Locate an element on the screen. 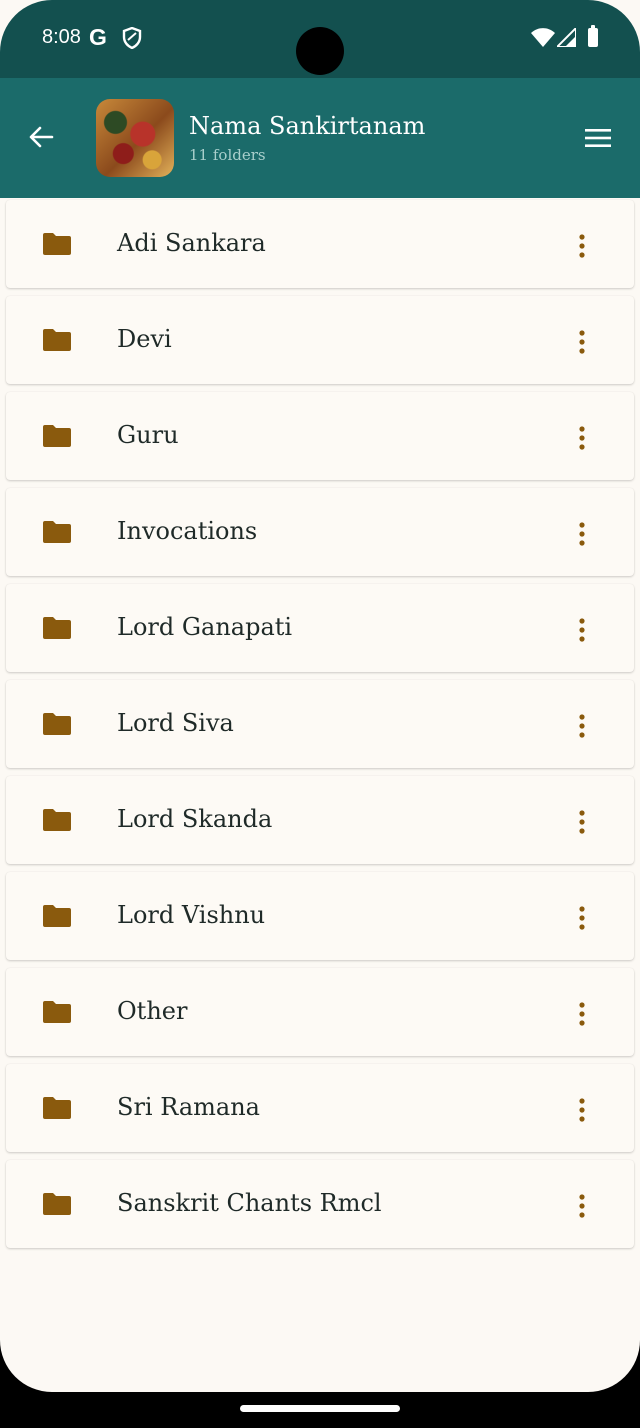 The width and height of the screenshot is (640, 1428). status-bar: 8:08 G is located at coordinates (320, 39).